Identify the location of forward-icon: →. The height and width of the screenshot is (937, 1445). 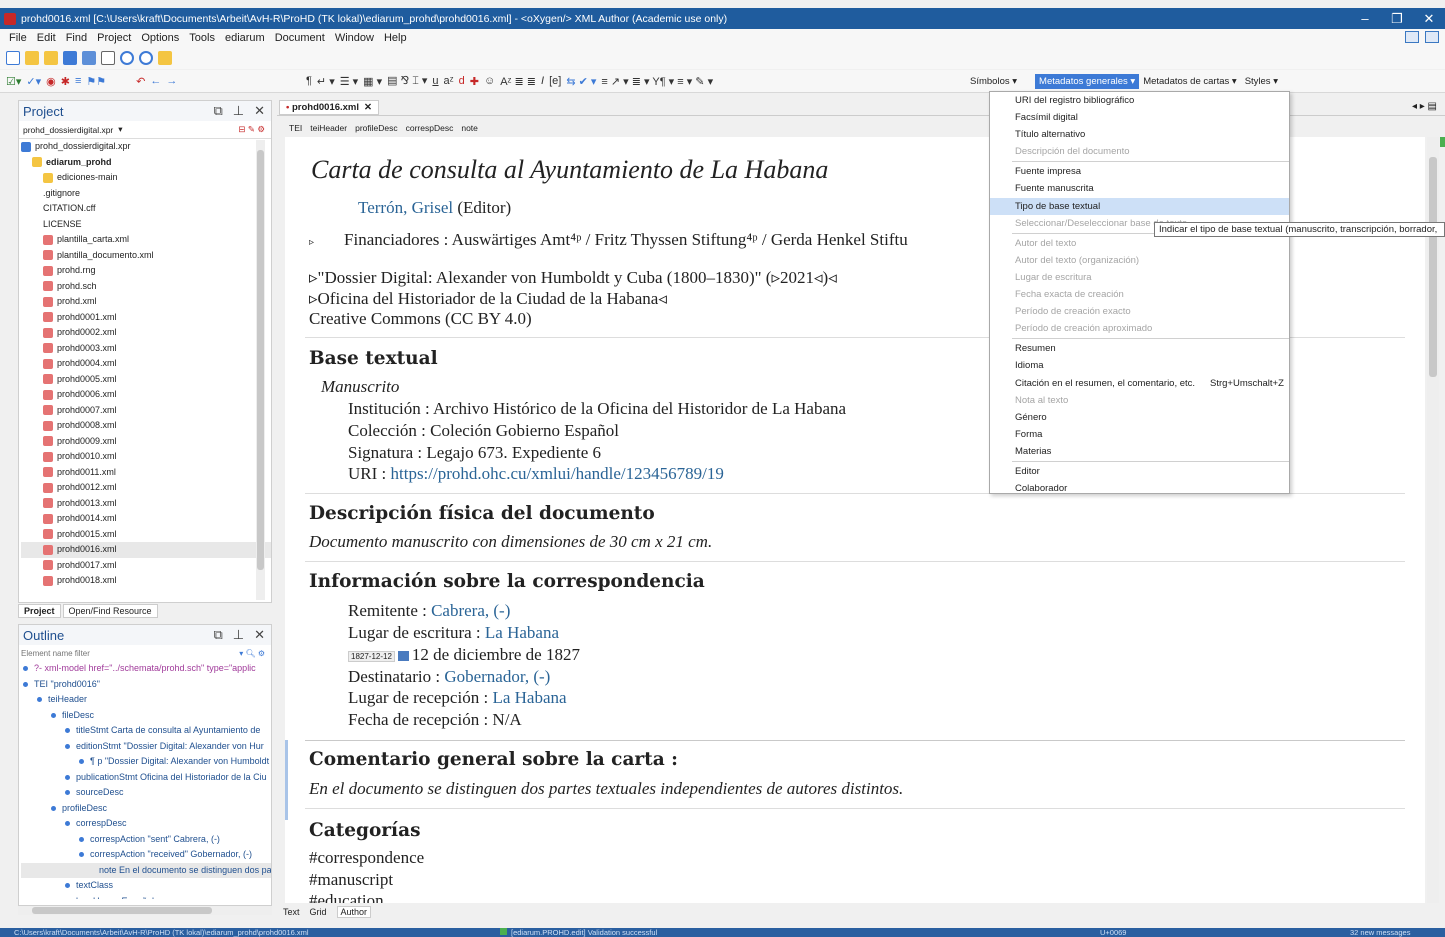
(171, 81).